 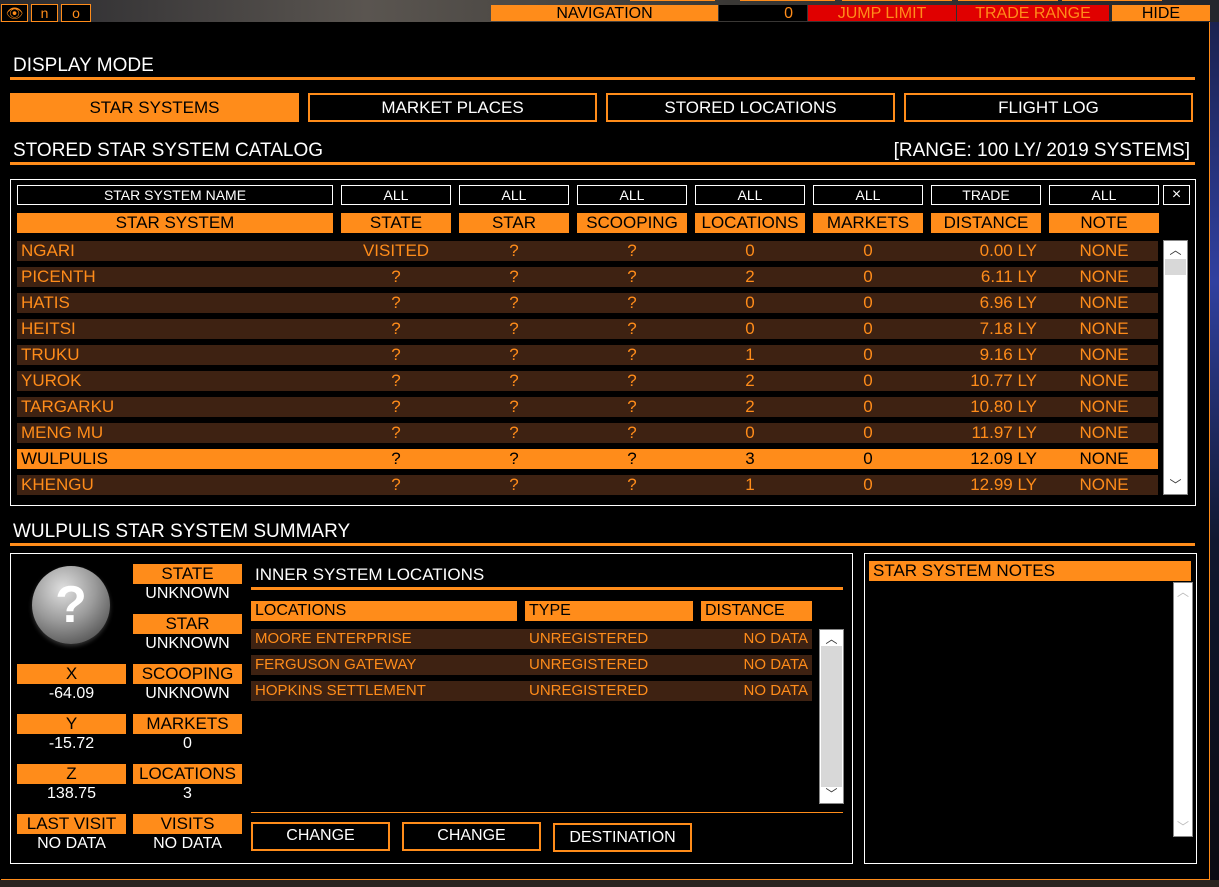 What do you see at coordinates (14, 13) in the screenshot?
I see `eye-icon: 👁` at bounding box center [14, 13].